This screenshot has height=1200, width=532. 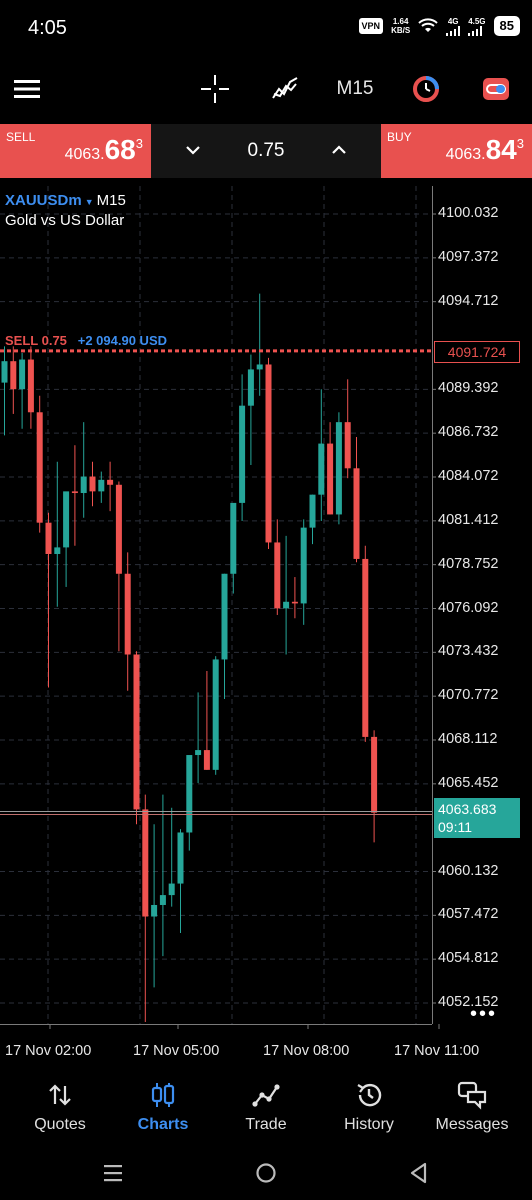 I want to click on bar-countdown: 09:11, so click(x=455, y=827).